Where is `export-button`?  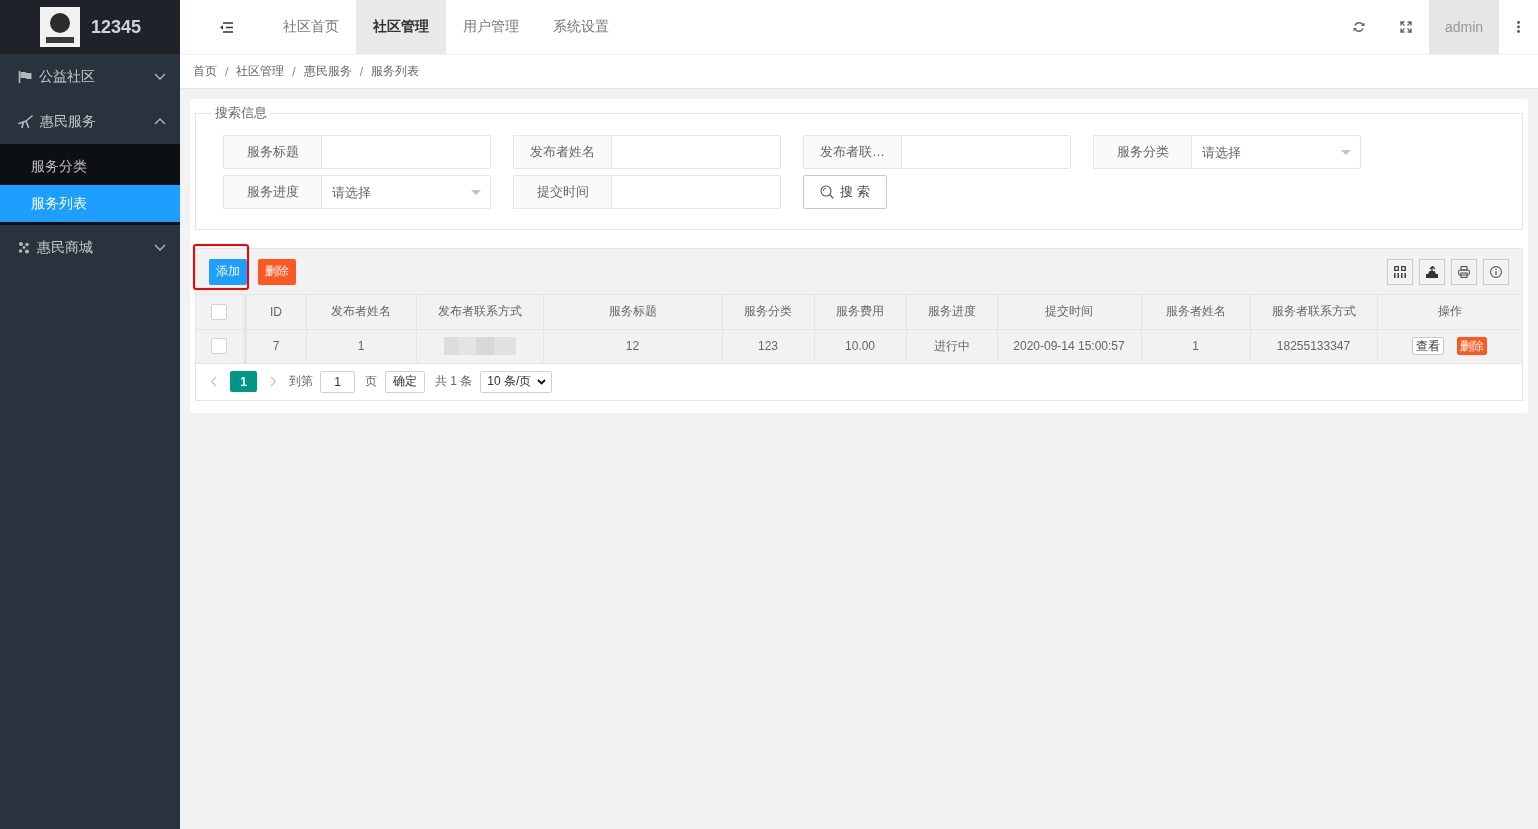
export-button is located at coordinates (1432, 271).